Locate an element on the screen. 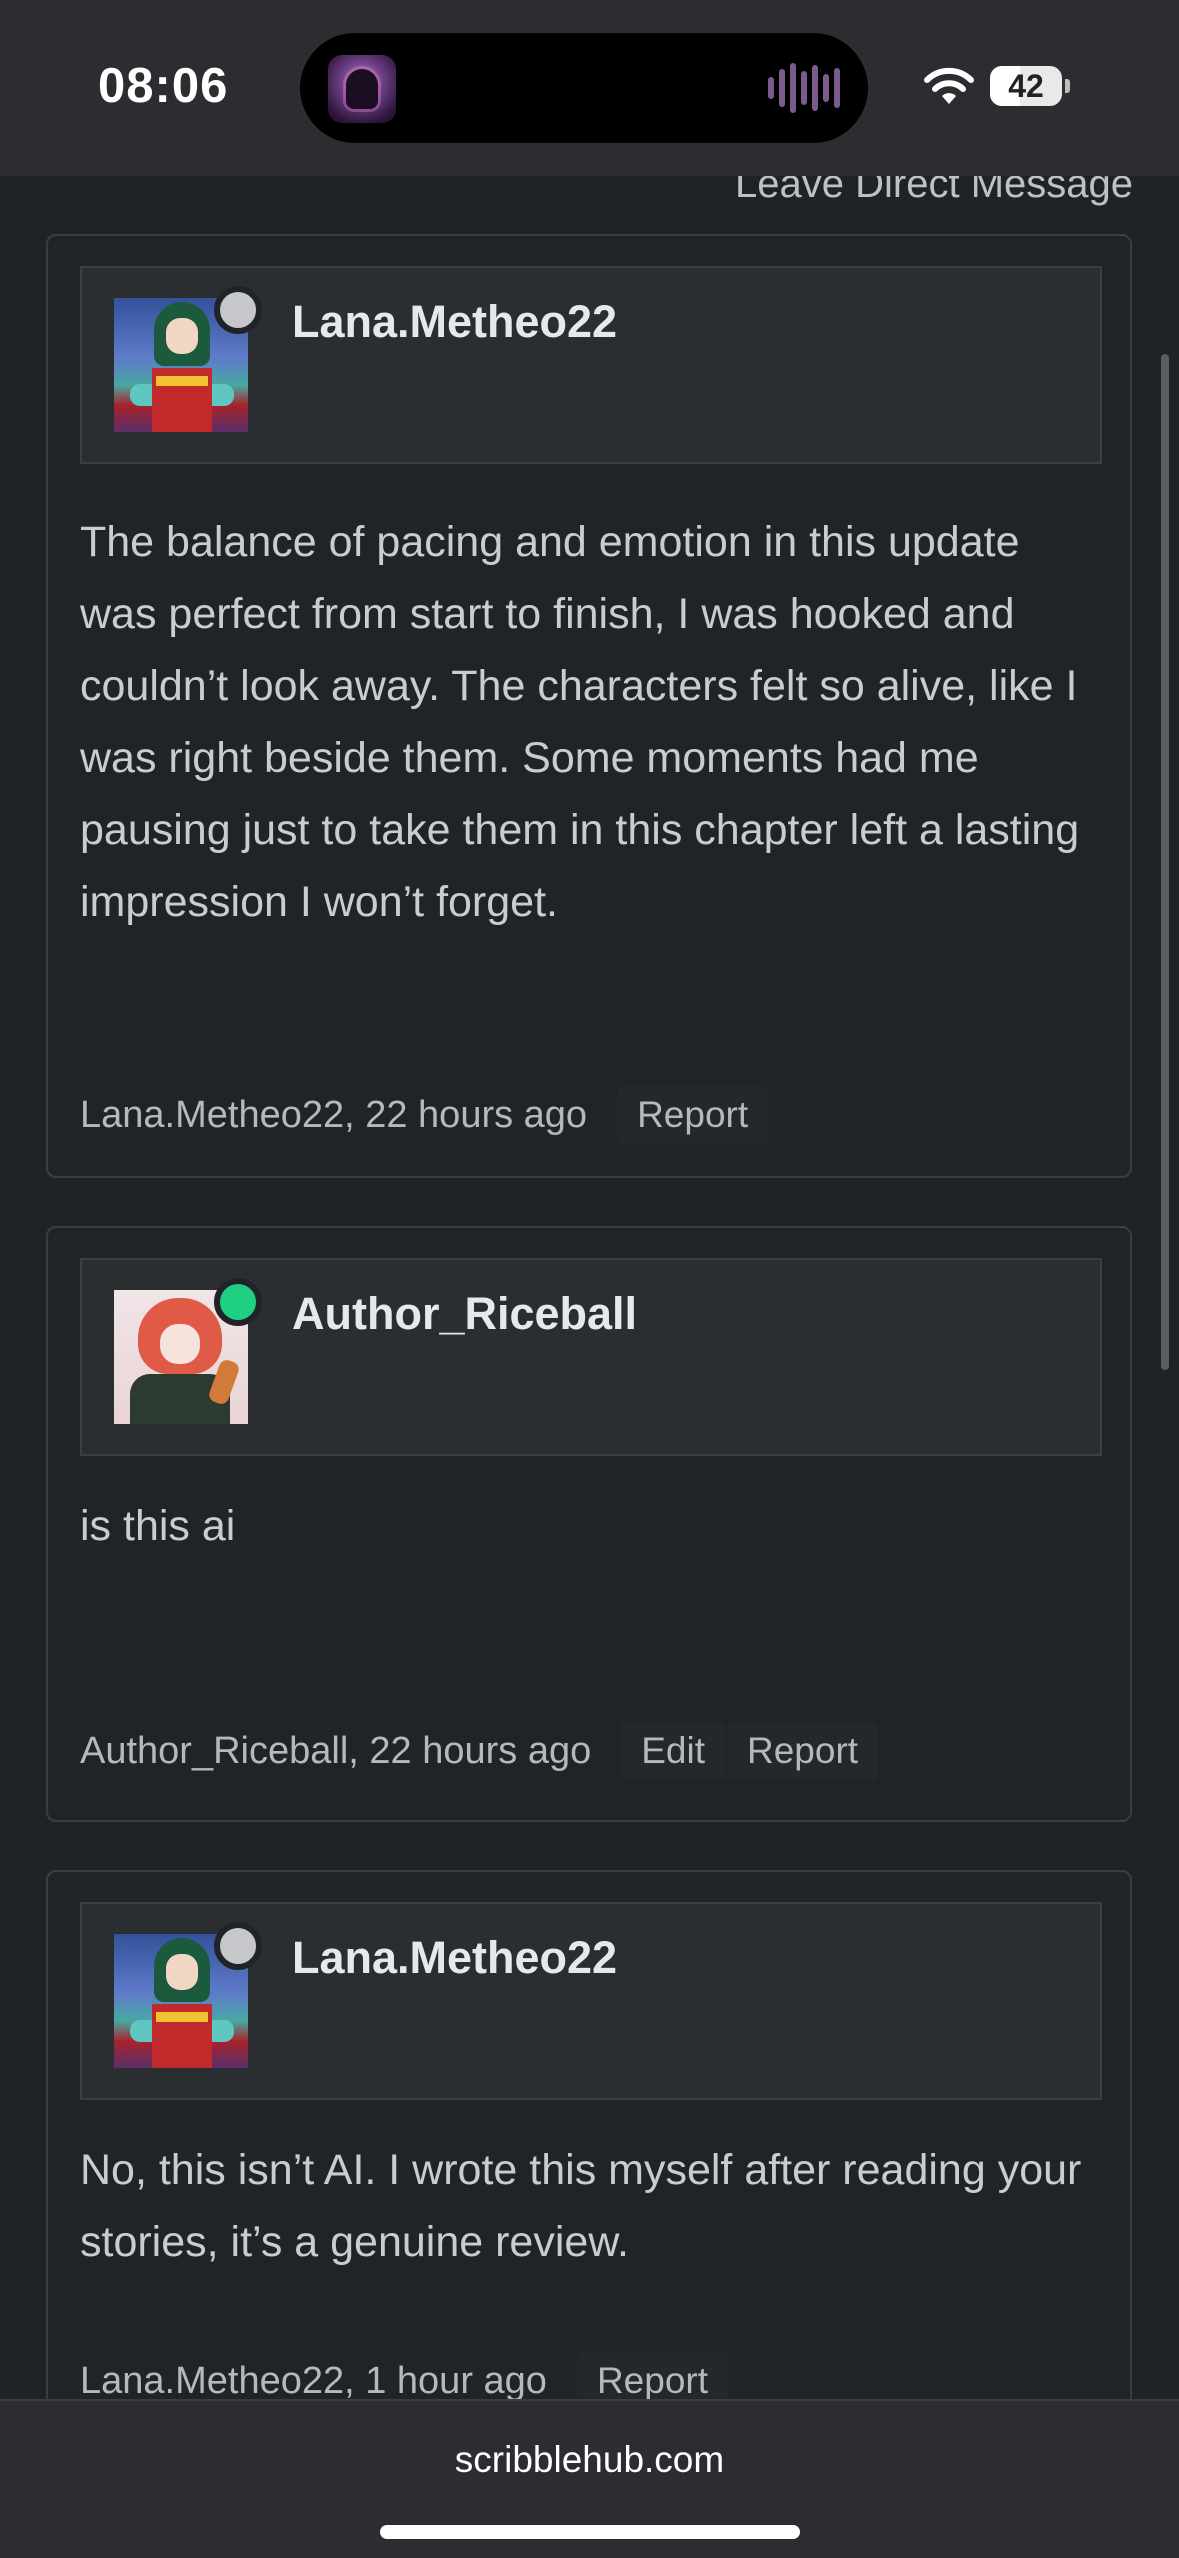  status-bar: 08:06 42 is located at coordinates (589, 88).